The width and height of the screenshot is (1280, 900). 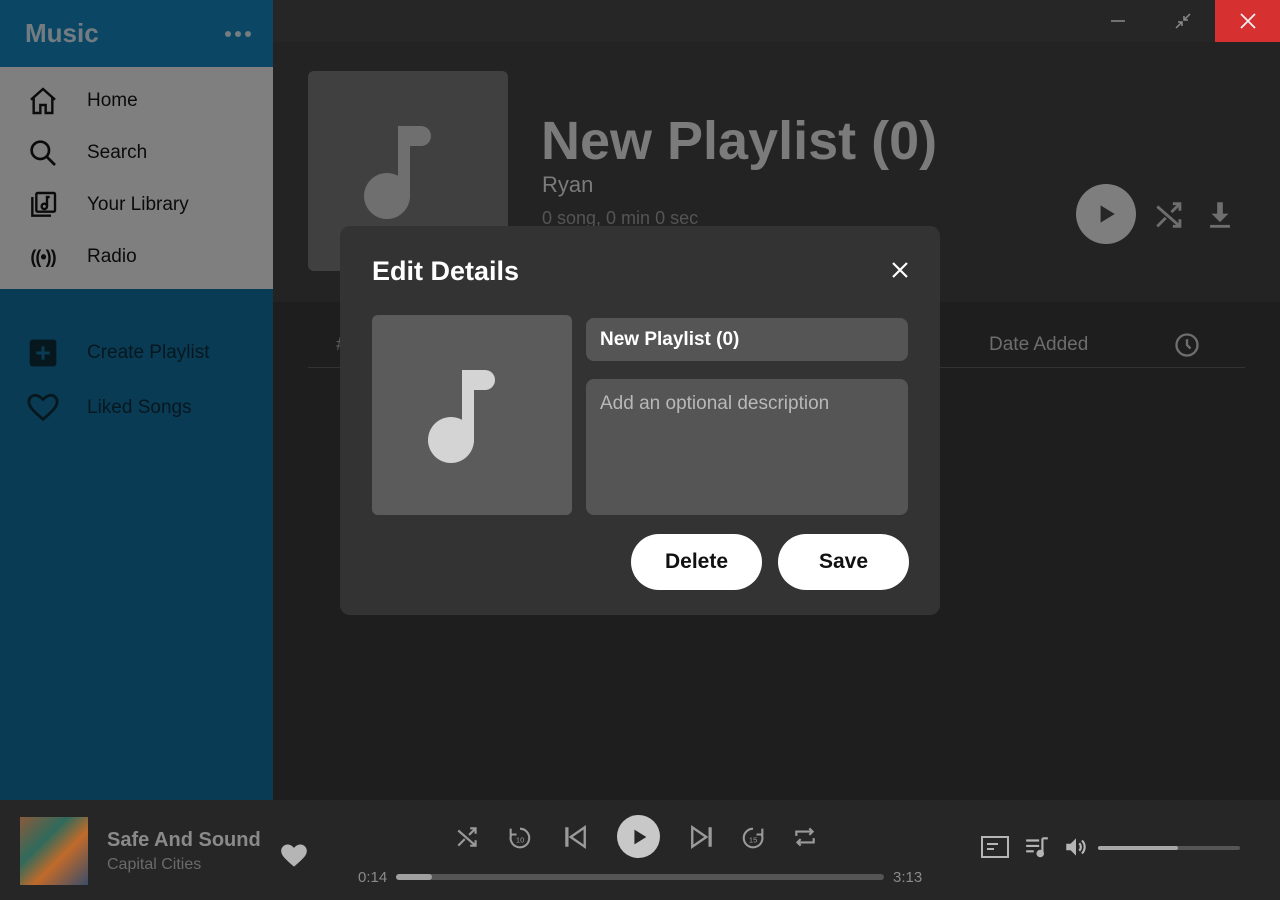 I want to click on close-window-button, so click(x=1247, y=21).